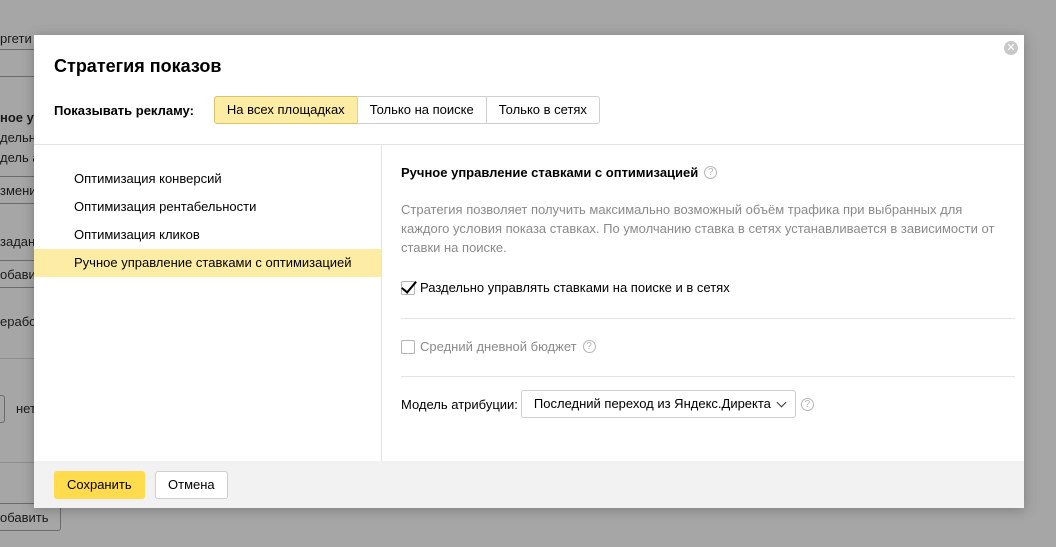 This screenshot has width=1056, height=547. I want to click on attribution-select: Последний переход из Яндекс.Директа, so click(658, 404).